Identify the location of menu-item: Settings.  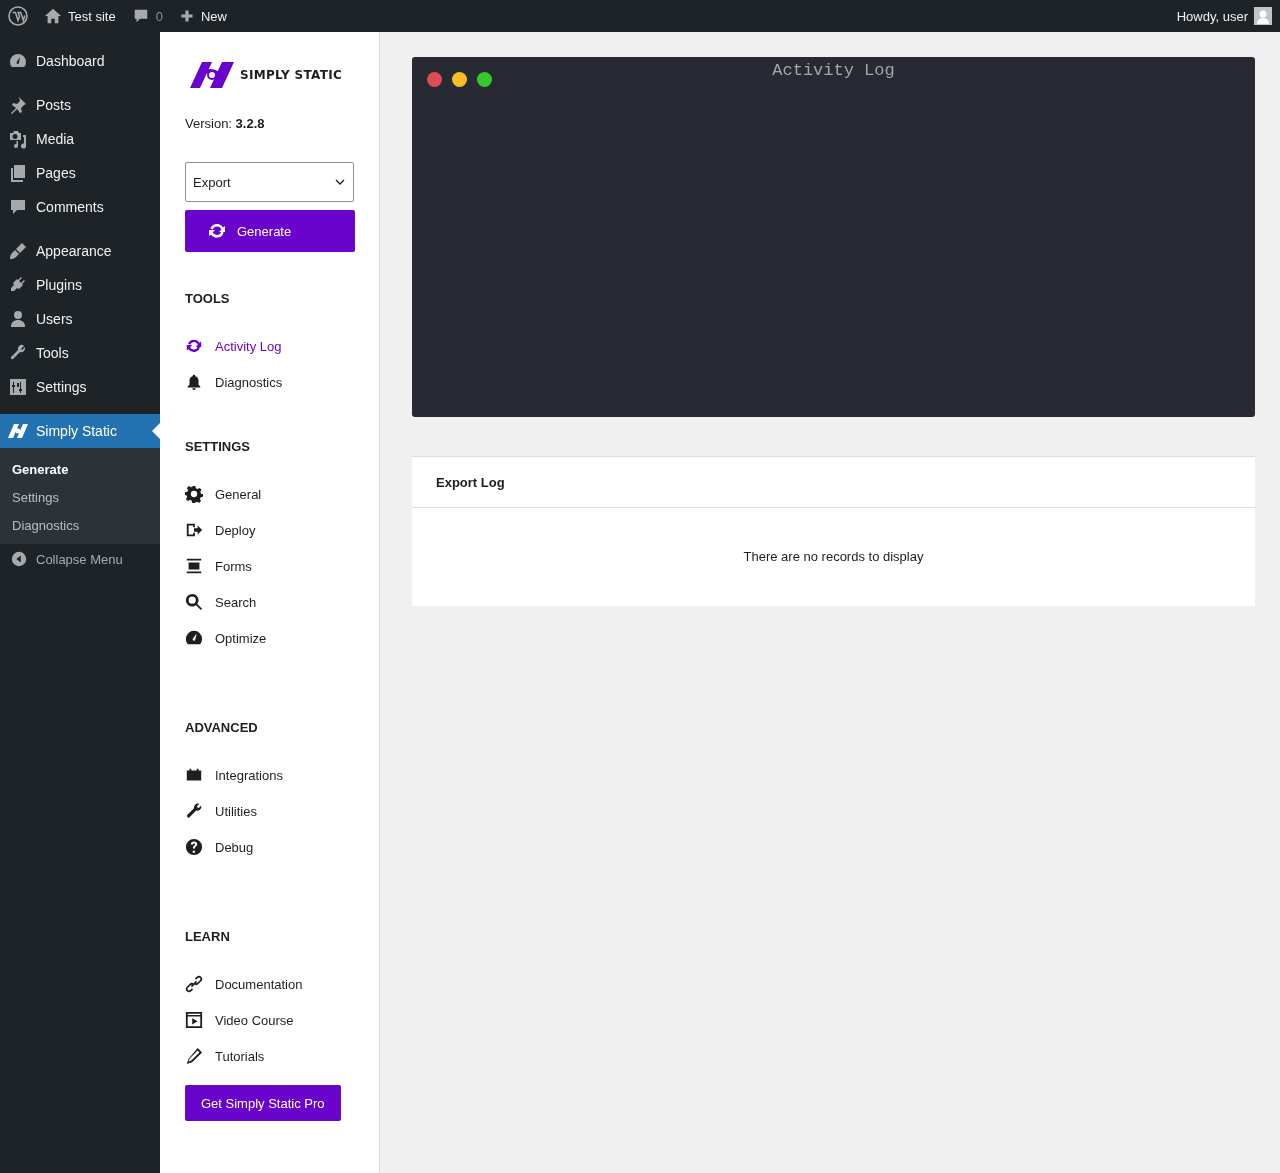
(80, 387).